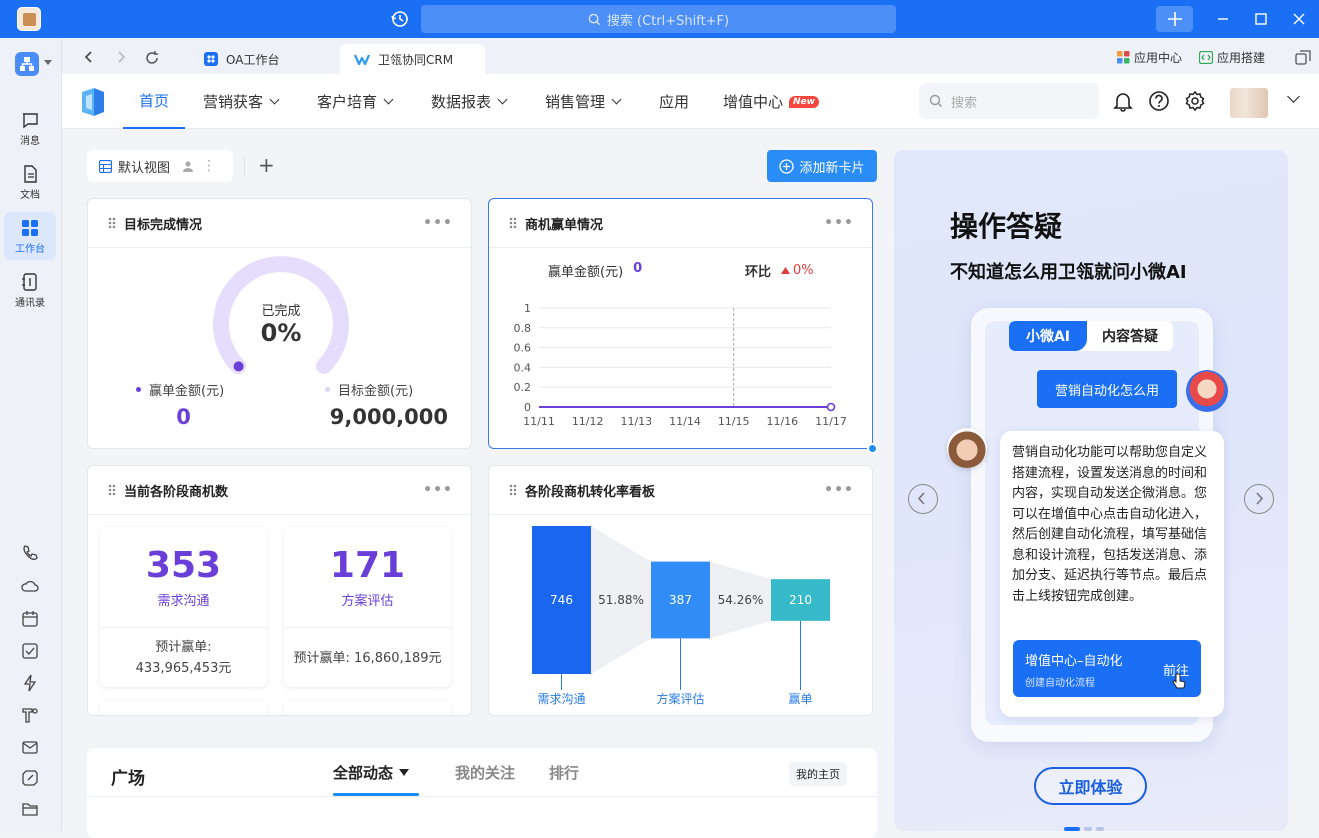 This screenshot has width=1319, height=838. What do you see at coordinates (241, 101) in the screenshot?
I see `nav-marketing: 营销获客` at bounding box center [241, 101].